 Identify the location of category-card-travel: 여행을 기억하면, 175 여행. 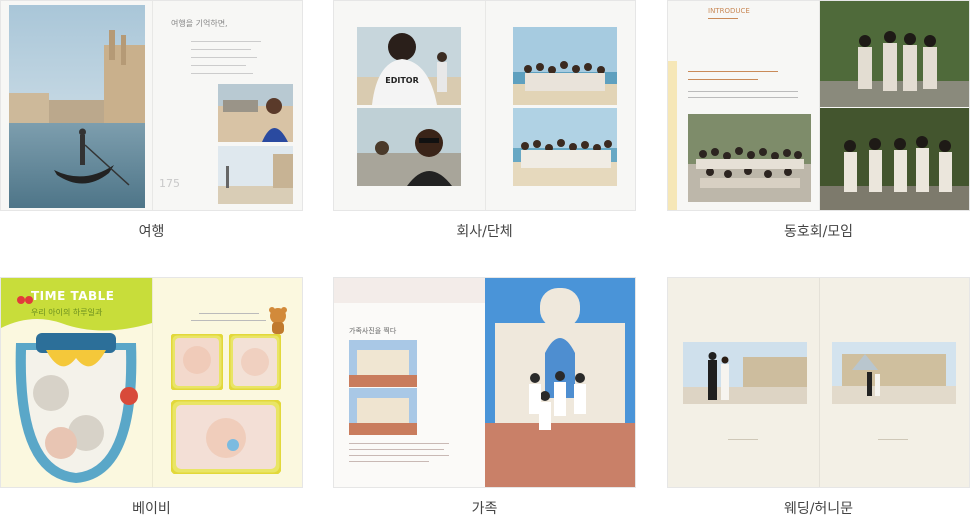
(151, 120).